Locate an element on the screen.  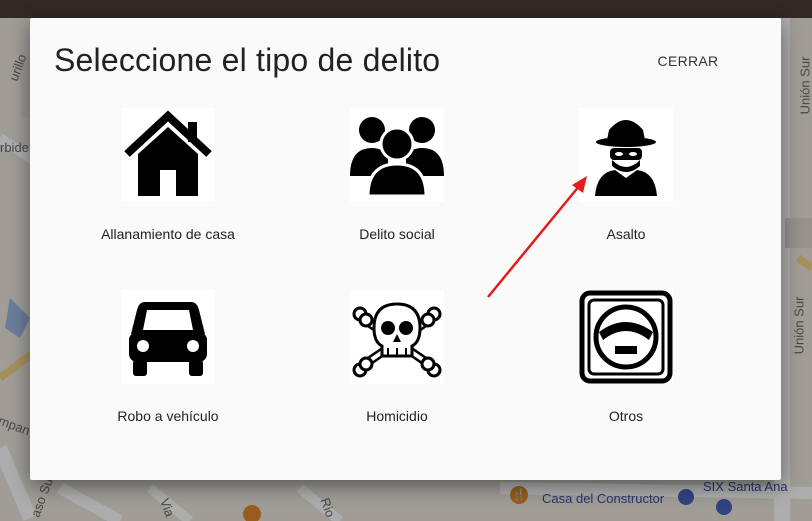
option-label: Otros is located at coordinates (626, 416).